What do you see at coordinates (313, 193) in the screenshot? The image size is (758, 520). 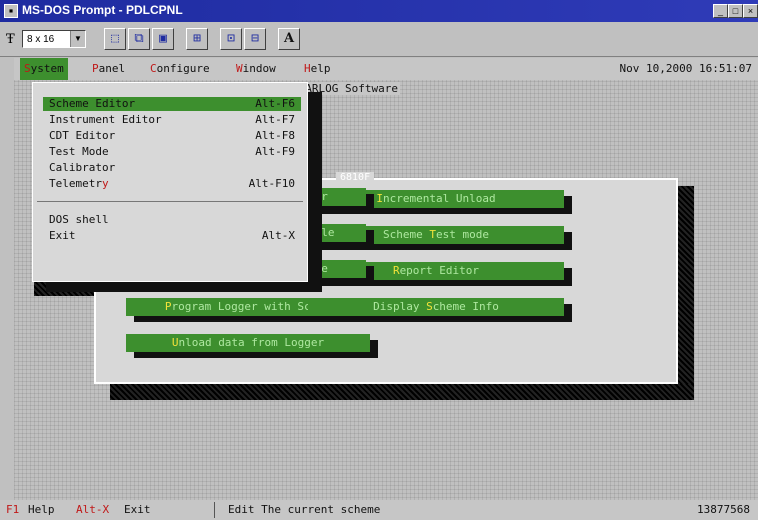 I see `menu-shadow` at bounding box center [313, 193].